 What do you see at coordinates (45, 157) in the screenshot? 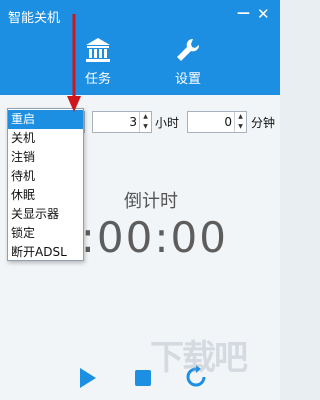
I see `option-logoff: 注销` at bounding box center [45, 157].